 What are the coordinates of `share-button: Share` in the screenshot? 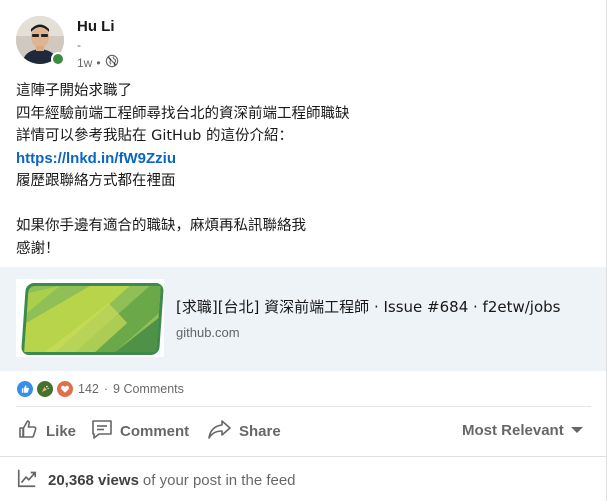 It's located at (244, 431).